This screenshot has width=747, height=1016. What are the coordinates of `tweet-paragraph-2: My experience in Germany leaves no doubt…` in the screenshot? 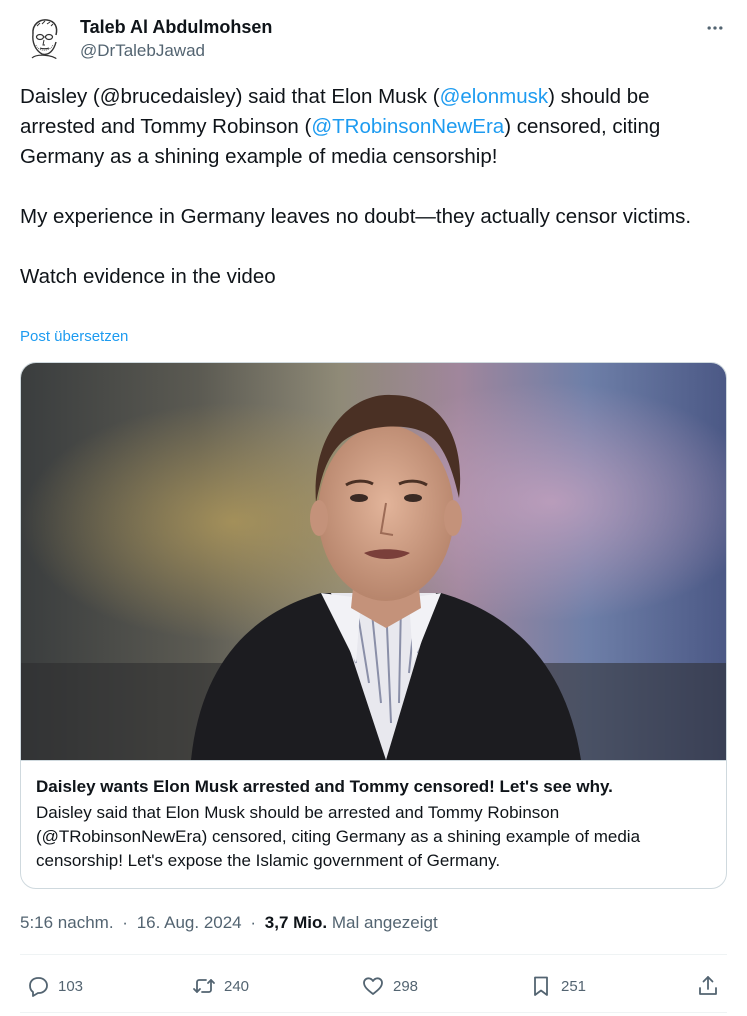 It's located at (356, 216).